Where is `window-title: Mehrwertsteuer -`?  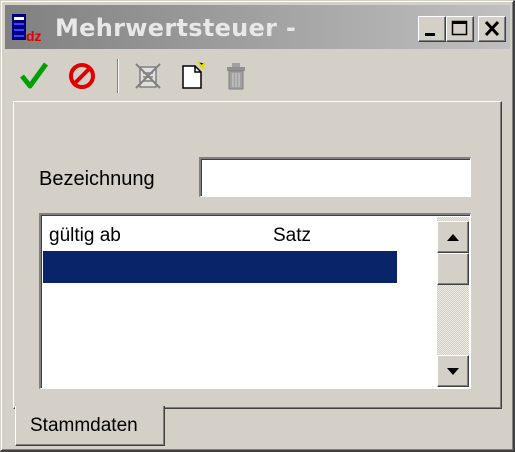 window-title: Mehrwertsteuer - is located at coordinates (176, 28).